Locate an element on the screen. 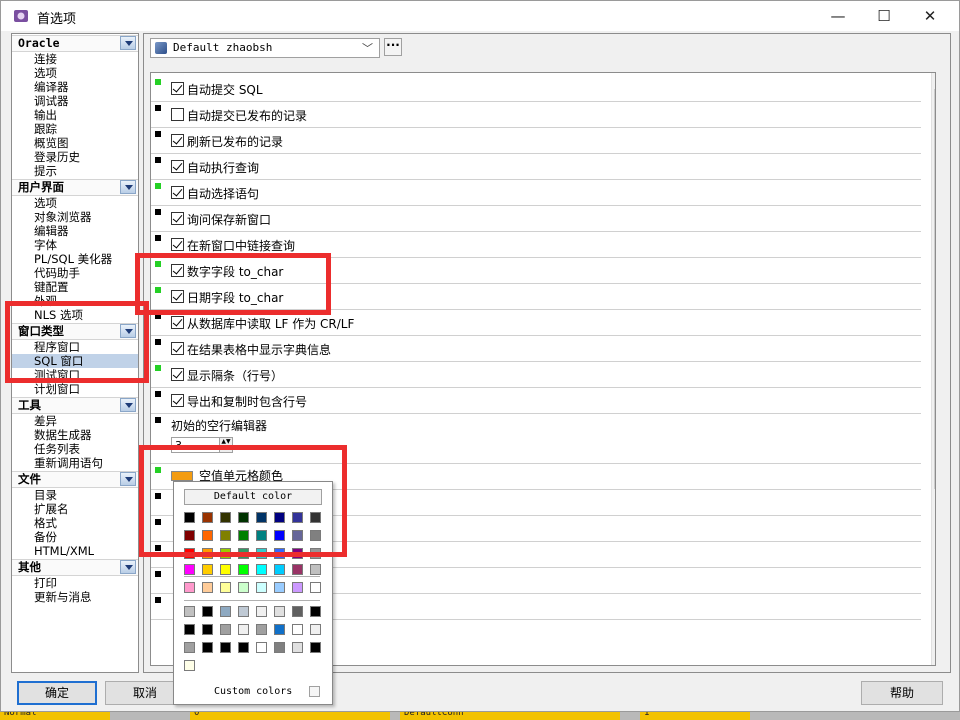 Image resolution: width=960 pixels, height=720 pixels. sidebar-item: 重新调用语句 is located at coordinates (75, 463).